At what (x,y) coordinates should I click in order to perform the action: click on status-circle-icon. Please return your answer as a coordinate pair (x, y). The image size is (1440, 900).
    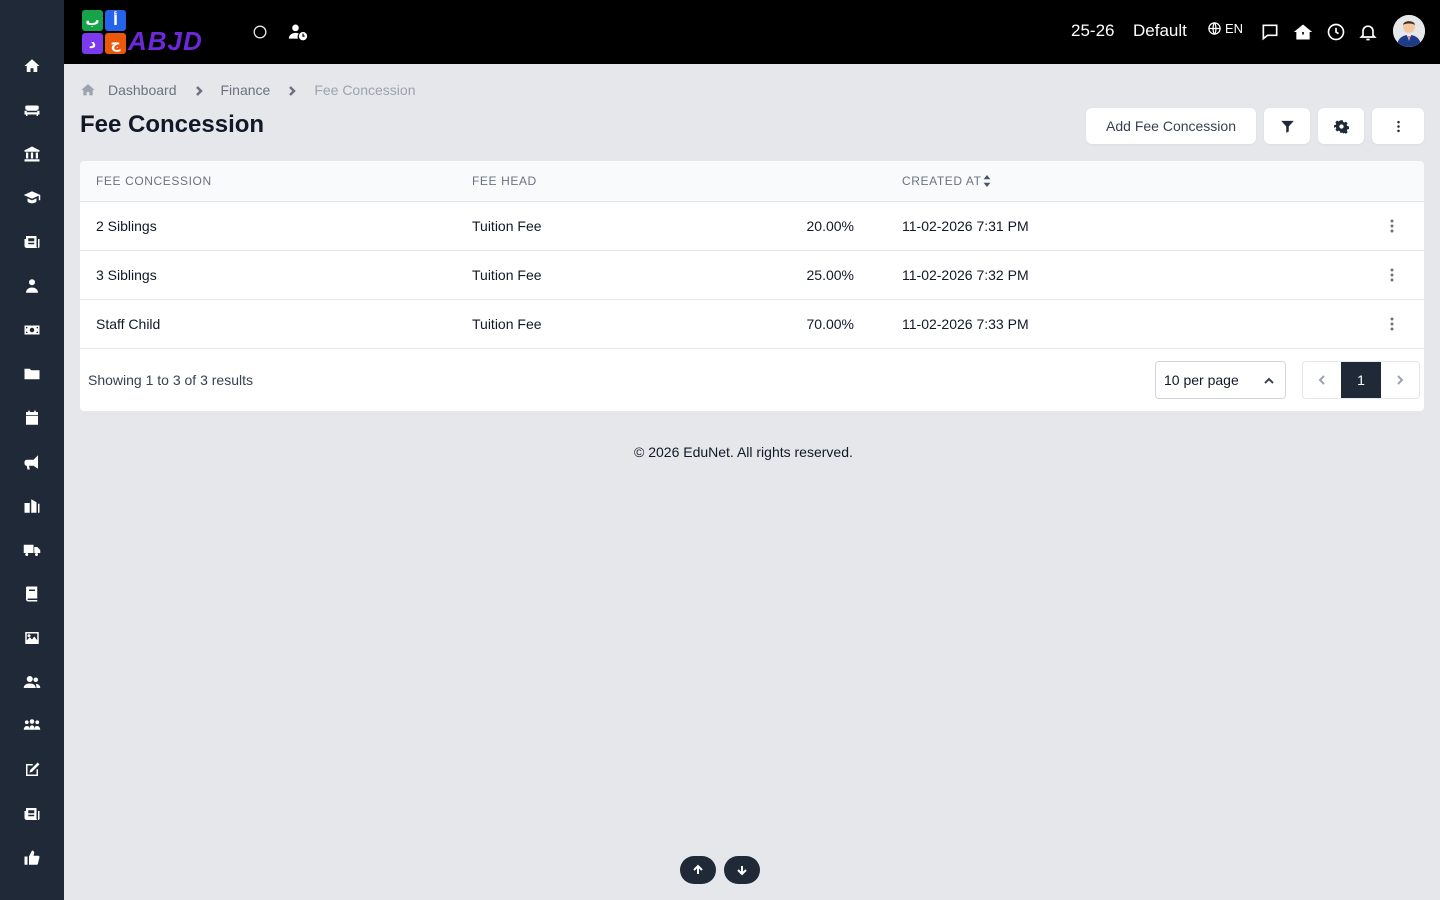
    Looking at the image, I should click on (260, 32).